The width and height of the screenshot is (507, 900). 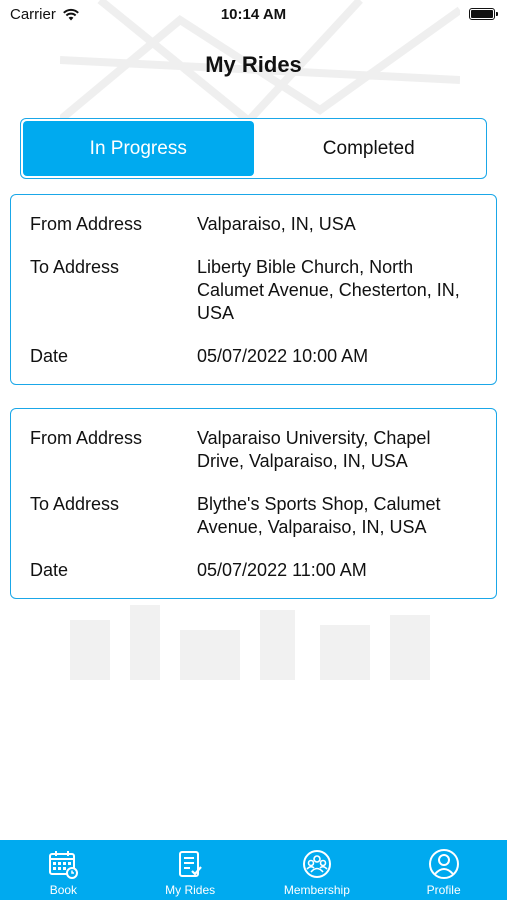 I want to click on tab-membership-label: Membership, so click(x=316, y=890).